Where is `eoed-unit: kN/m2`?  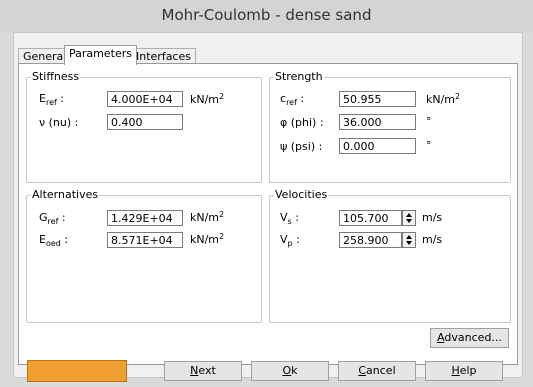 eoed-unit: kN/m2 is located at coordinates (207, 239).